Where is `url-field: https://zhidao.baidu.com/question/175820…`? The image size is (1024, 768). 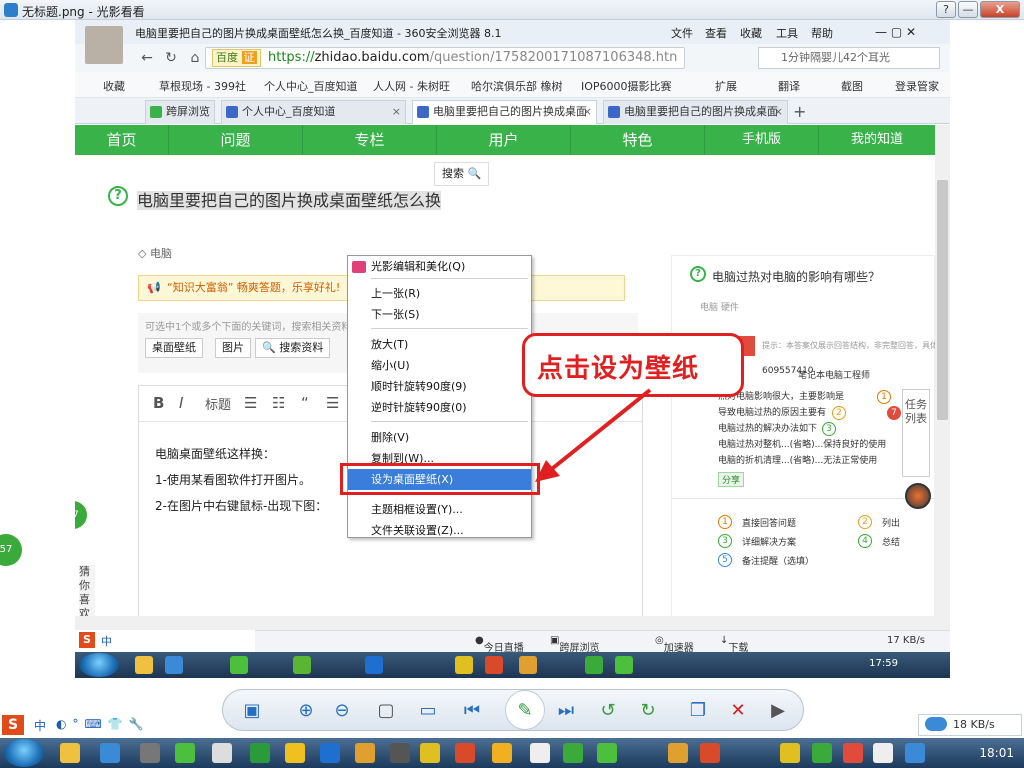
url-field: https://zhidao.baidu.com/question/175820… is located at coordinates (445, 58).